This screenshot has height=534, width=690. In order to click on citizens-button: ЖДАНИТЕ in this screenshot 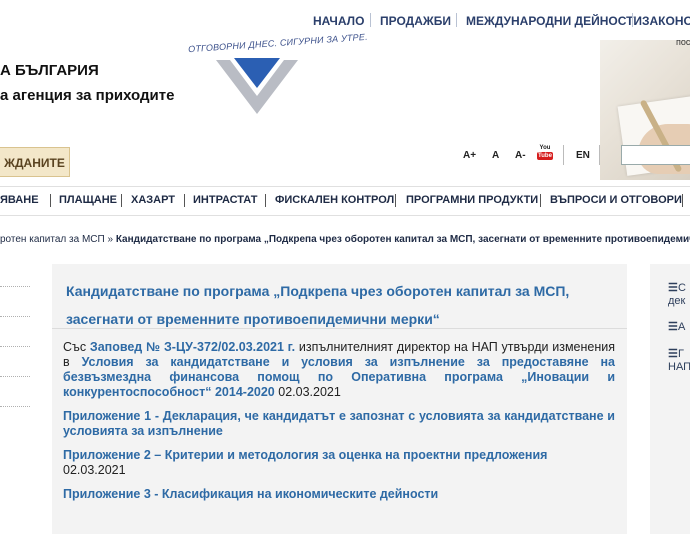, I will do `click(35, 162)`.